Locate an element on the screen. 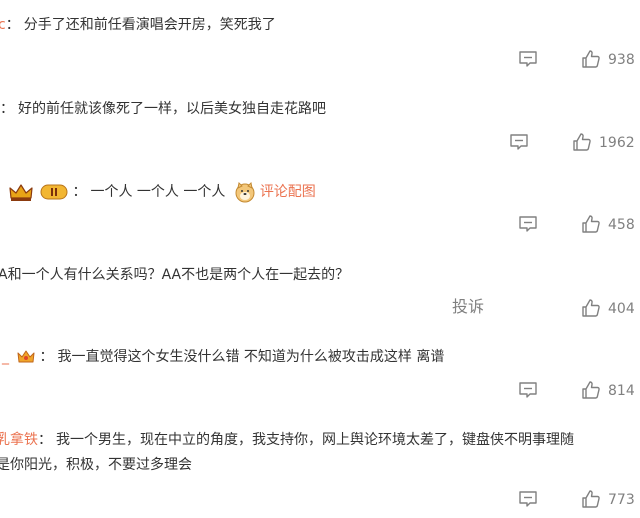  like-count: 938 is located at coordinates (621, 60).